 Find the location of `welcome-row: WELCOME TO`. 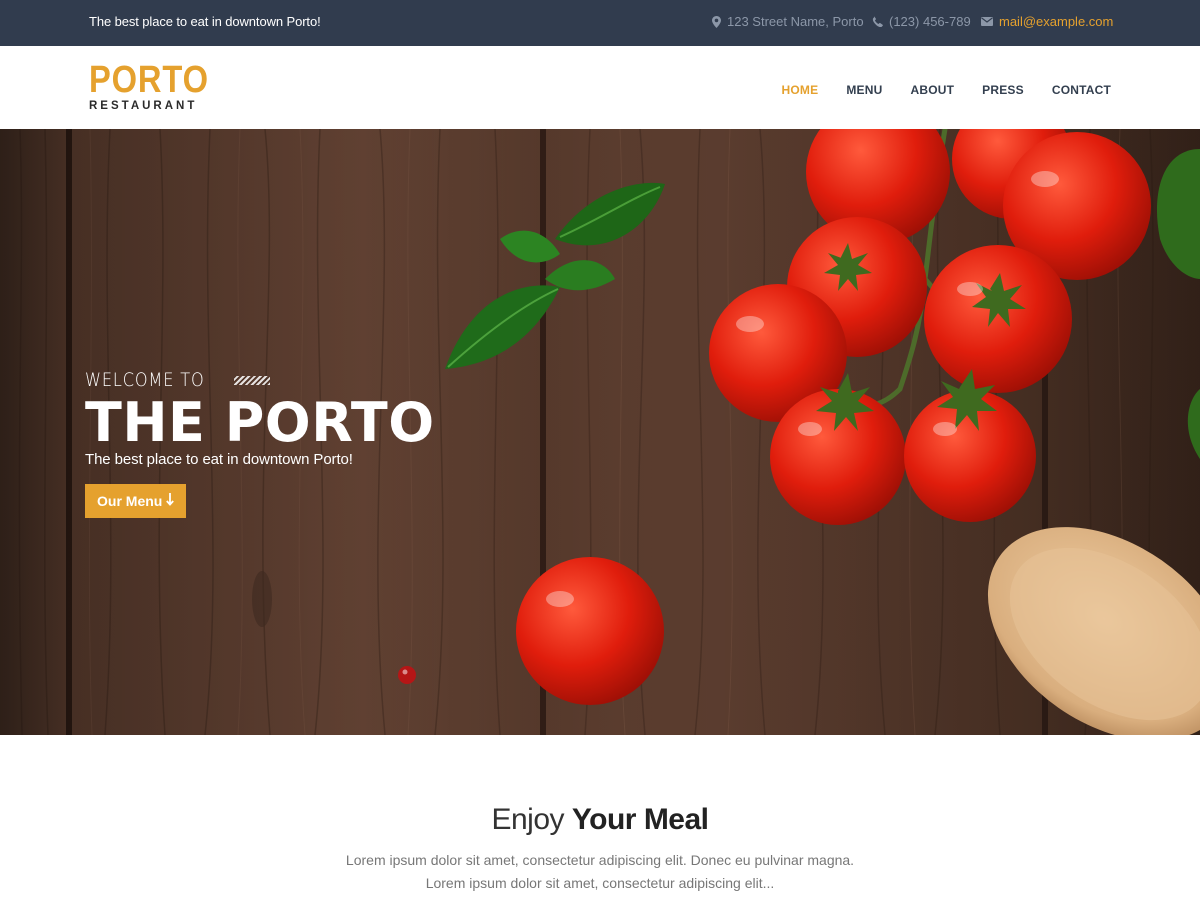

welcome-row: WELCOME TO is located at coordinates (260, 380).